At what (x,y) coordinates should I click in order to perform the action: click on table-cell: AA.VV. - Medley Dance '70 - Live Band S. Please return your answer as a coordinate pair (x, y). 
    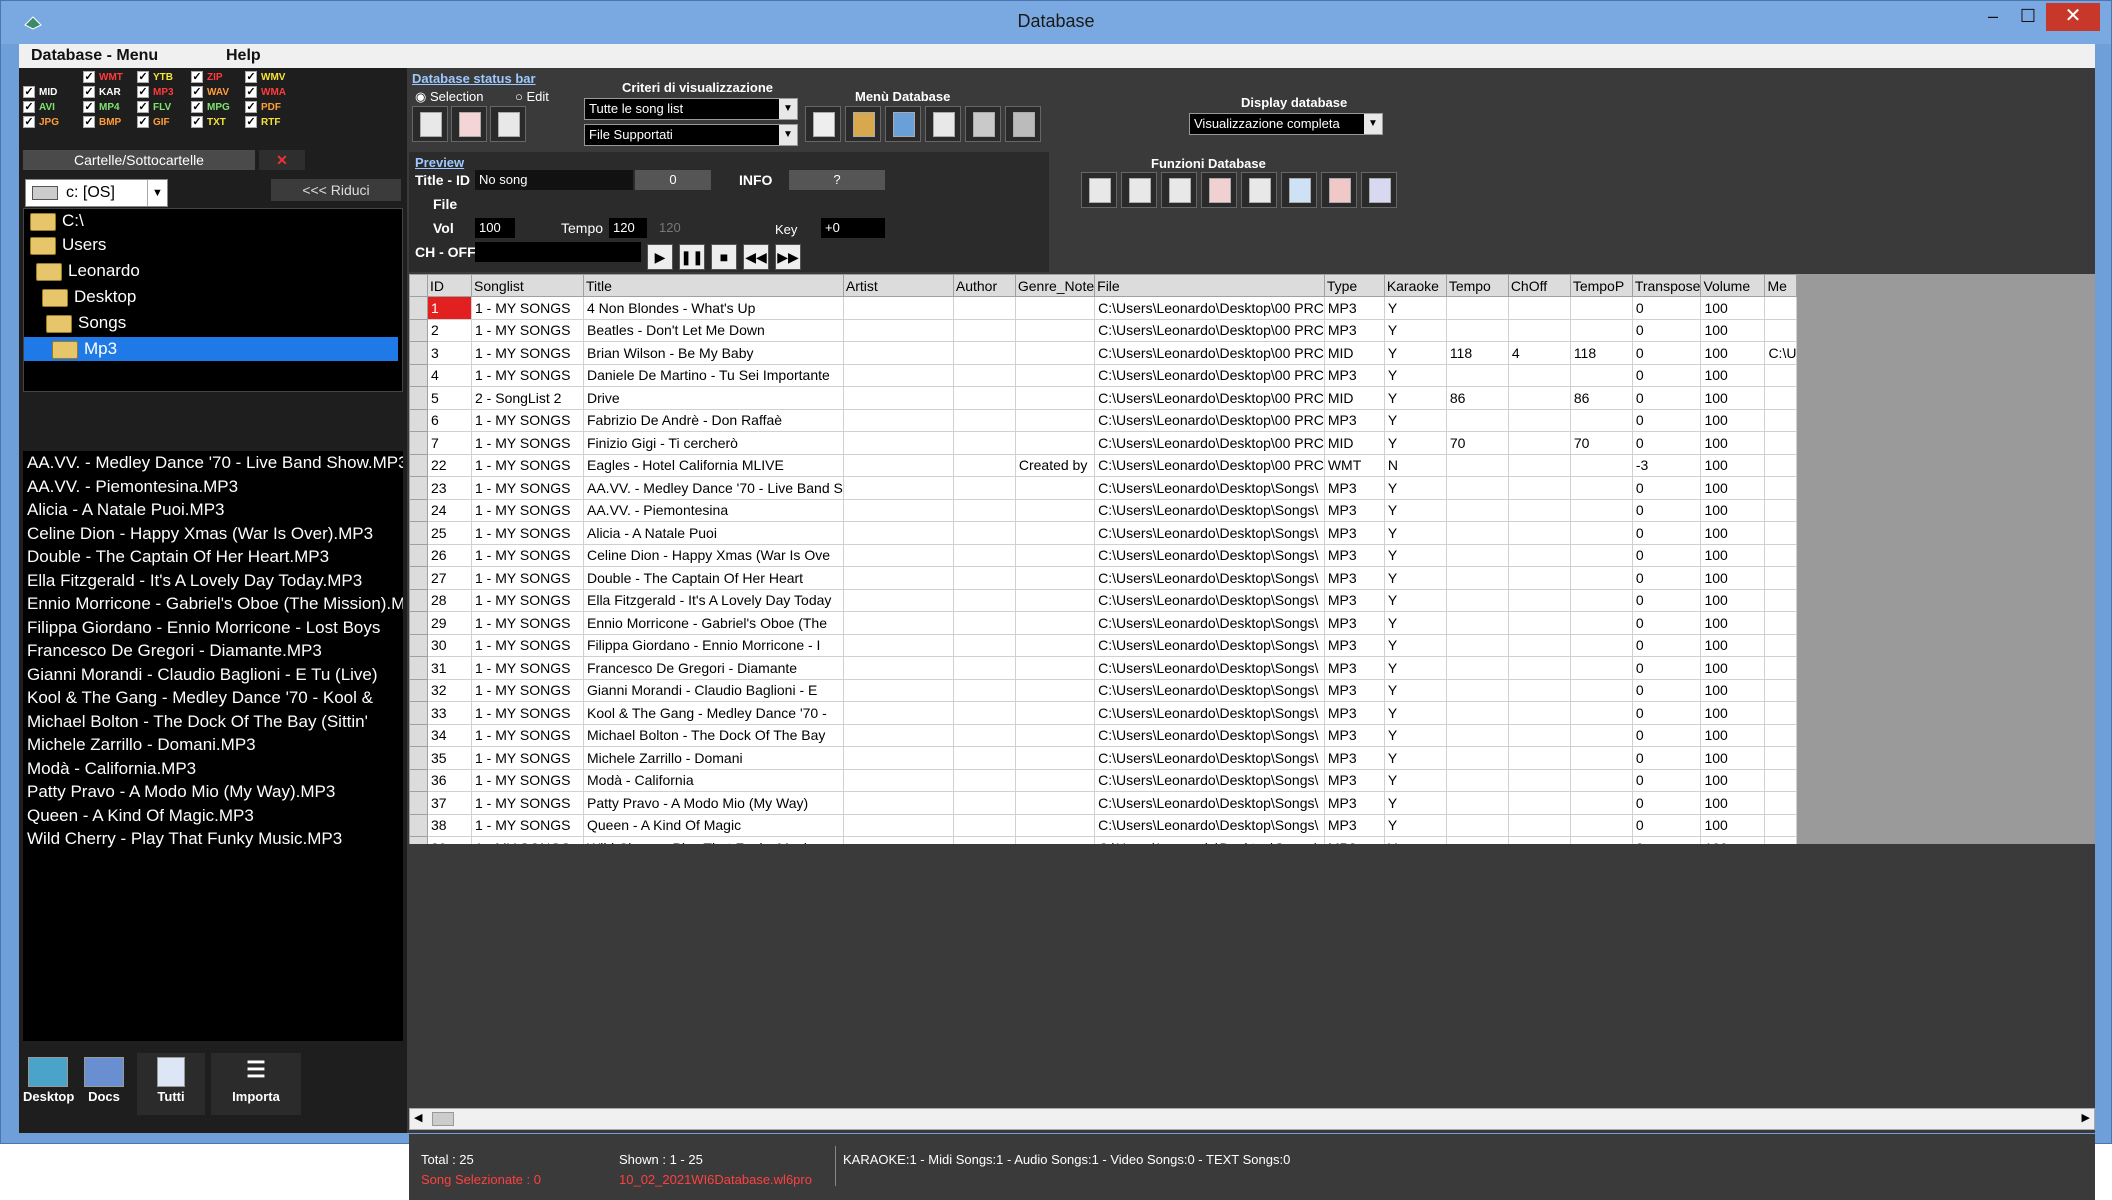
    Looking at the image, I should click on (713, 488).